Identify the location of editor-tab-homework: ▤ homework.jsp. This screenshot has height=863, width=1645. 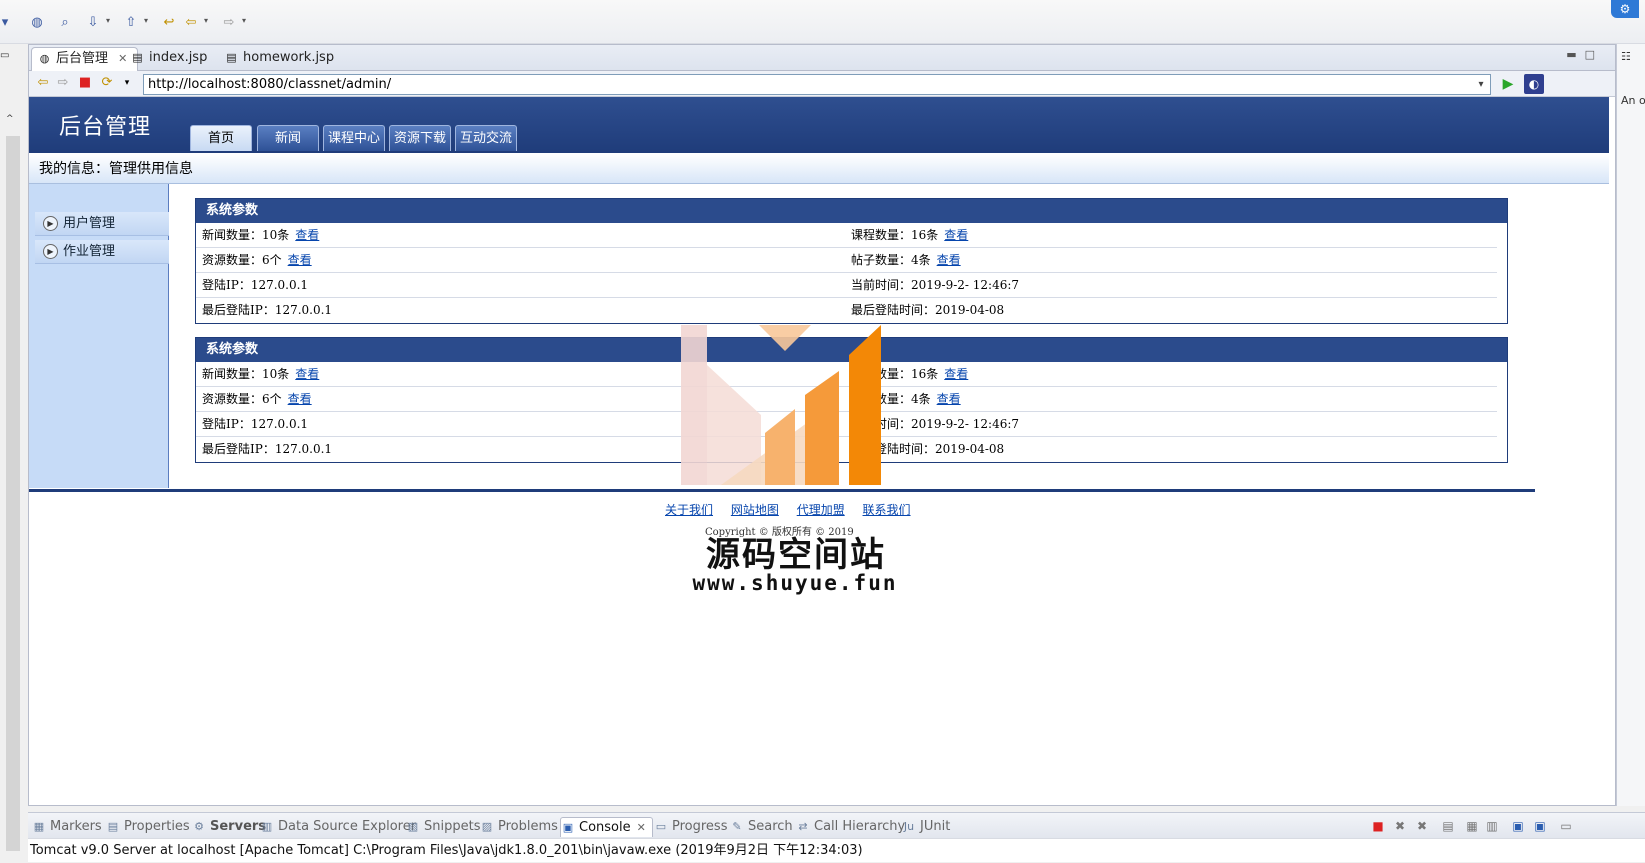
(281, 59).